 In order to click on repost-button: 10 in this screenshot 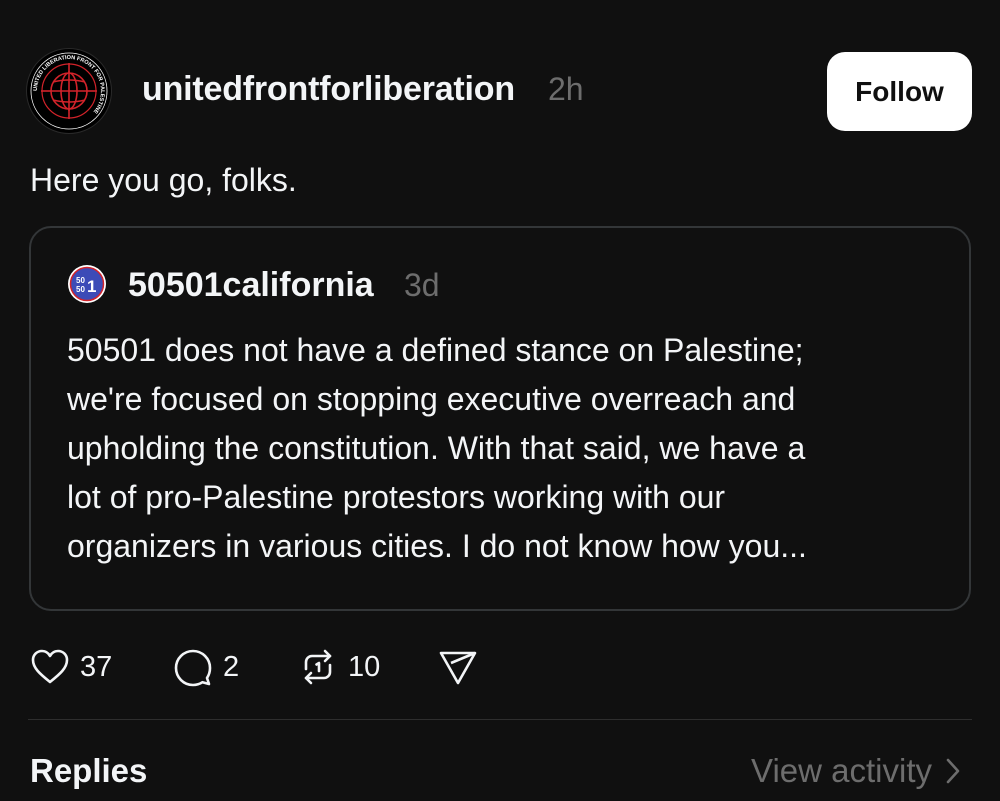, I will do `click(339, 667)`.